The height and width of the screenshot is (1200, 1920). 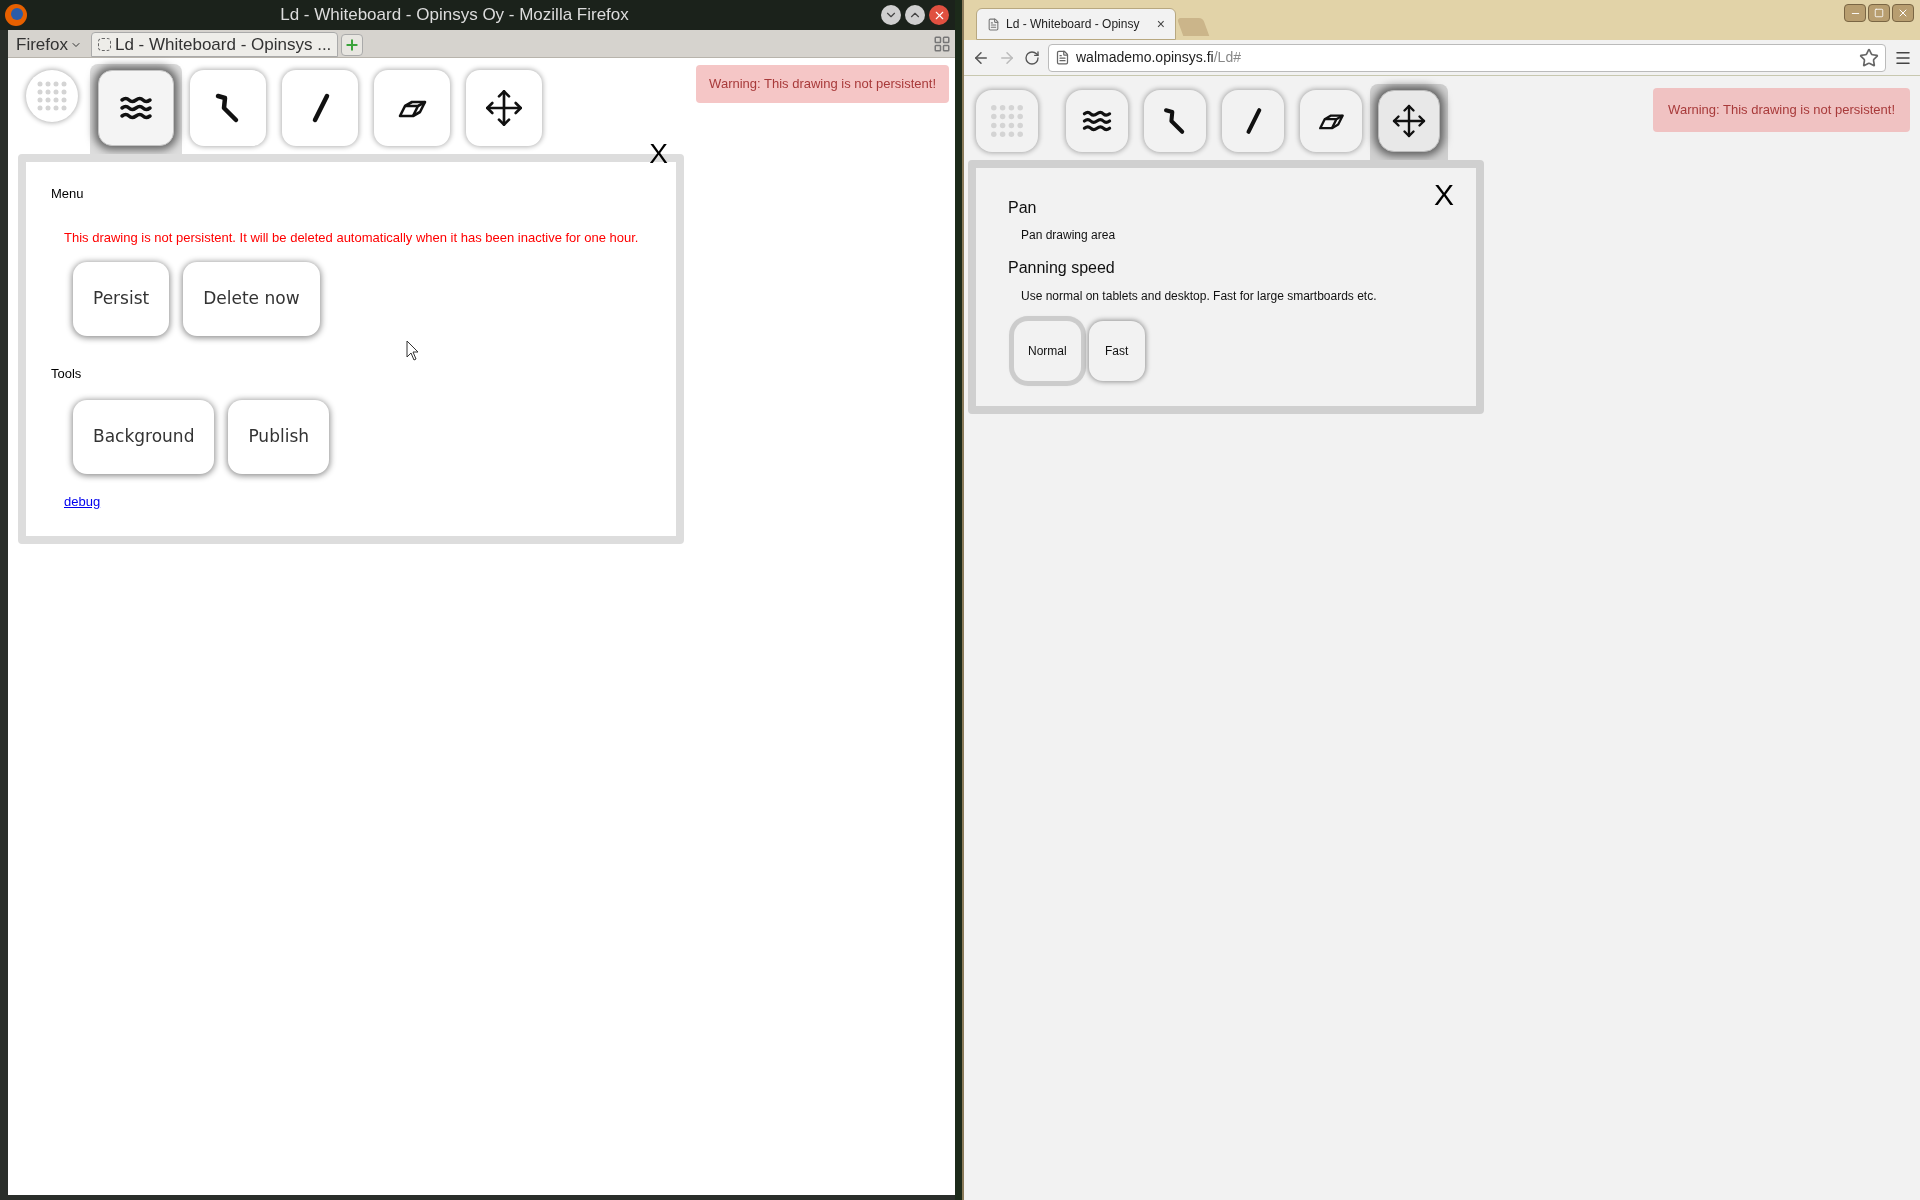 What do you see at coordinates (939, 15) in the screenshot?
I see `close-button` at bounding box center [939, 15].